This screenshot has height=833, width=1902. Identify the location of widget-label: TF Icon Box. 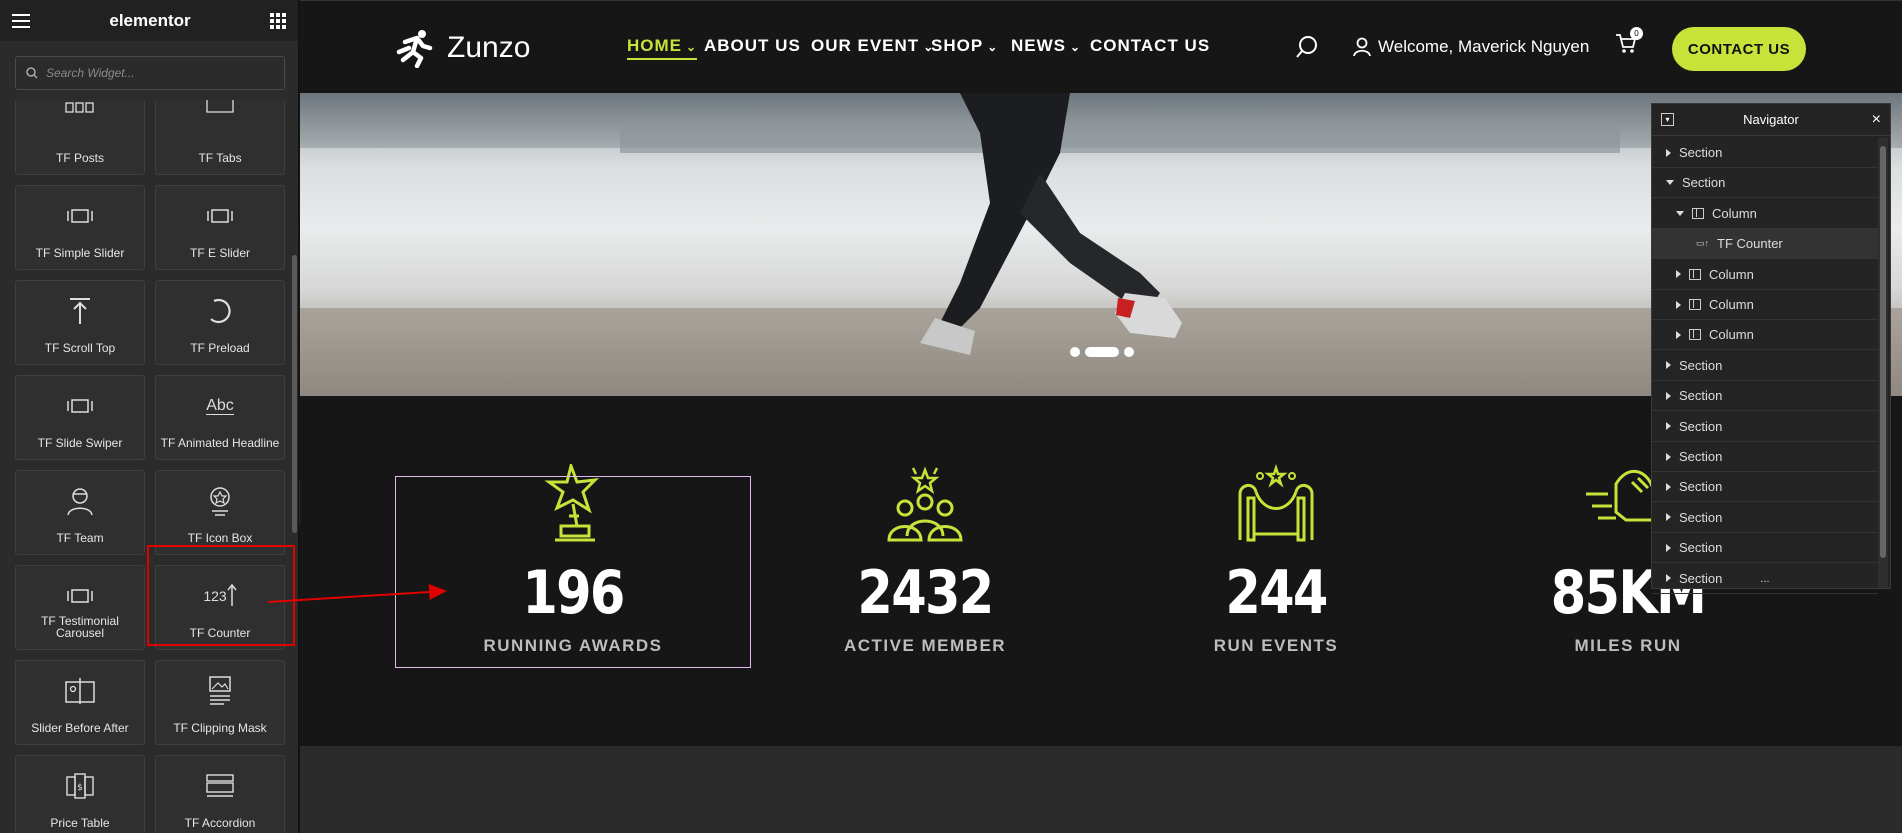
(220, 538).